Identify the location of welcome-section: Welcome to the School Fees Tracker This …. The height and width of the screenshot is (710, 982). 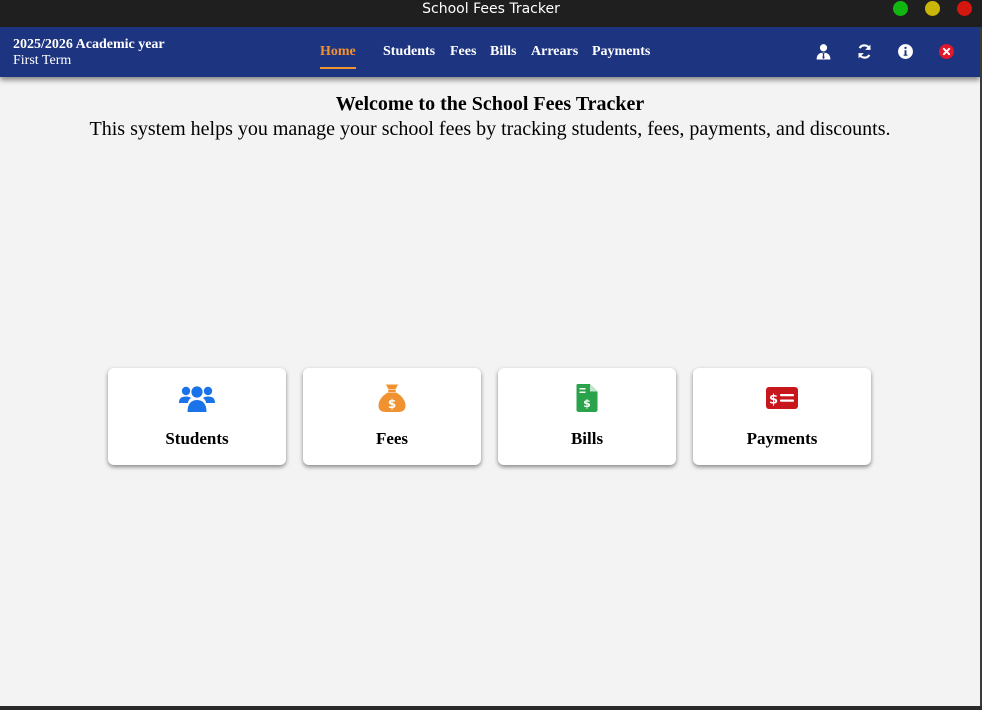
(490, 117).